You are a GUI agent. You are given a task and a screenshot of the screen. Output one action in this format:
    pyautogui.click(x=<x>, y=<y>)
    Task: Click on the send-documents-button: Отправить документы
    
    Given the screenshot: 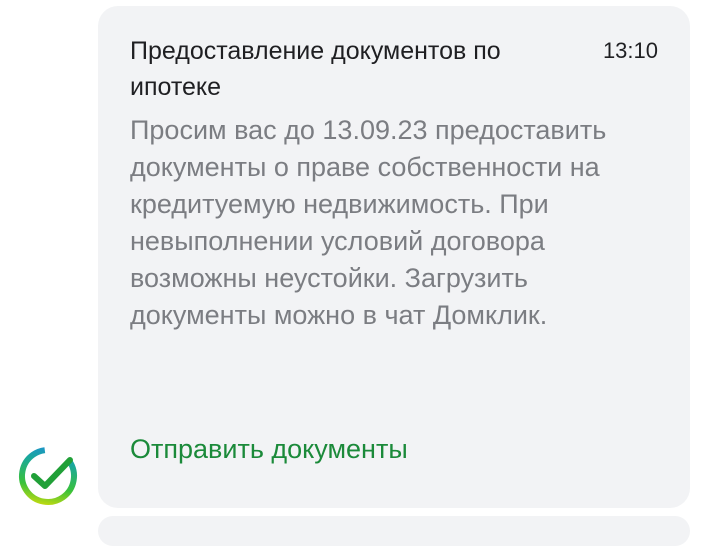 What is the action you would take?
    pyautogui.click(x=269, y=449)
    